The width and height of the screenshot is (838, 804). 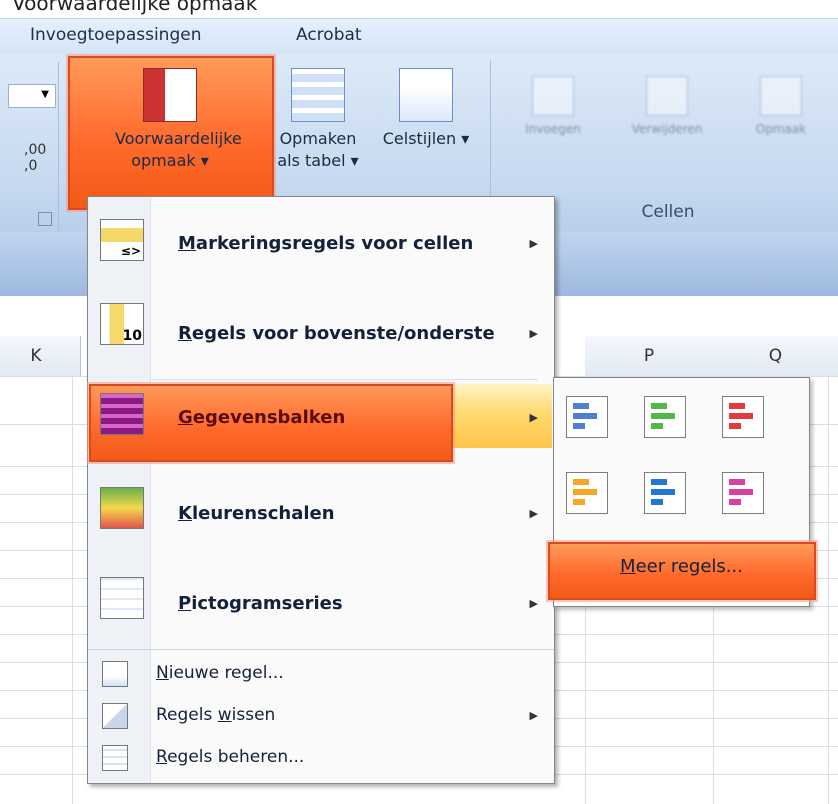 I want to click on format-as-table-label: Opmaken als tabel ▾, so click(x=318, y=149).